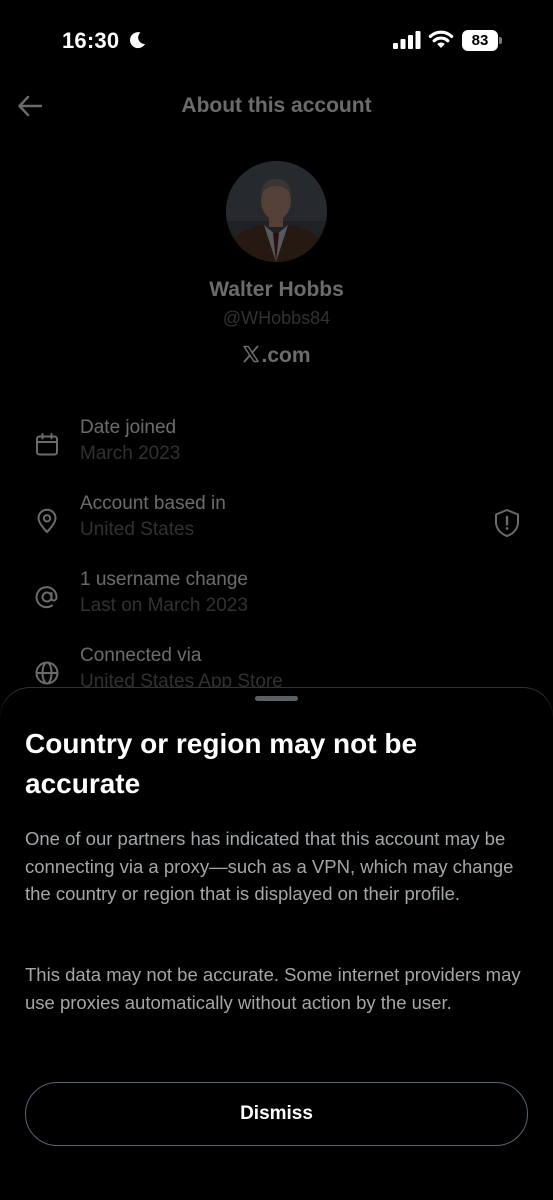 Image resolution: width=553 pixels, height=1200 pixels. I want to click on info-value: United States, so click(137, 529).